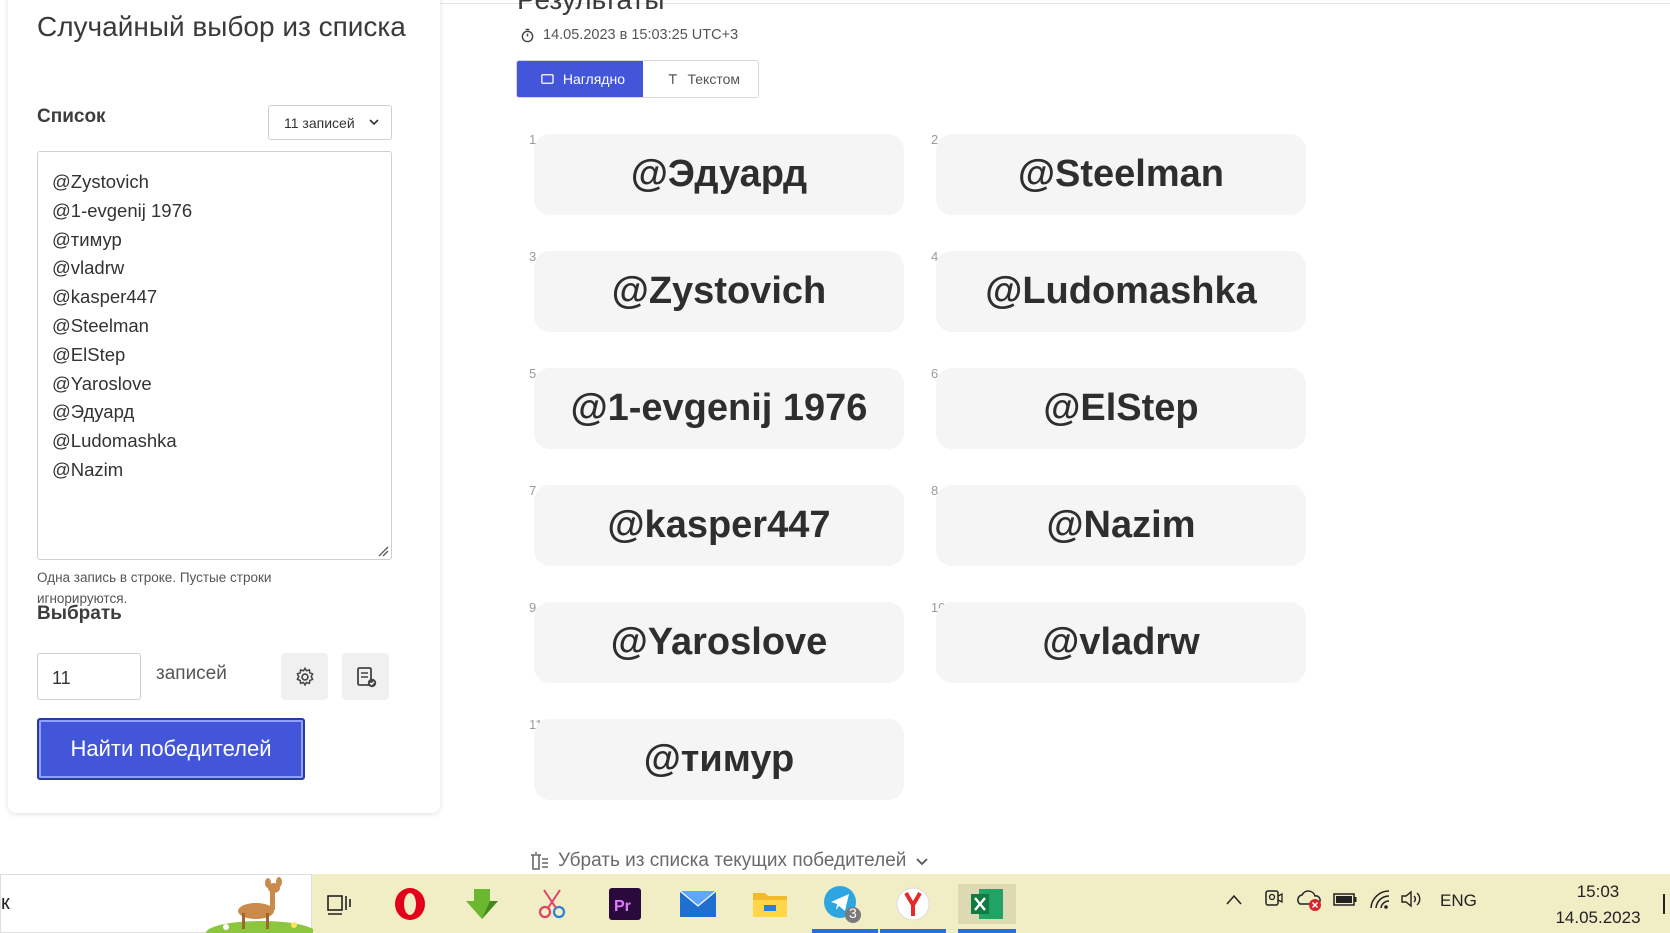 The image size is (1670, 933). Describe the element at coordinates (87, 239) in the screenshot. I see `entry-line: @тимур` at that location.